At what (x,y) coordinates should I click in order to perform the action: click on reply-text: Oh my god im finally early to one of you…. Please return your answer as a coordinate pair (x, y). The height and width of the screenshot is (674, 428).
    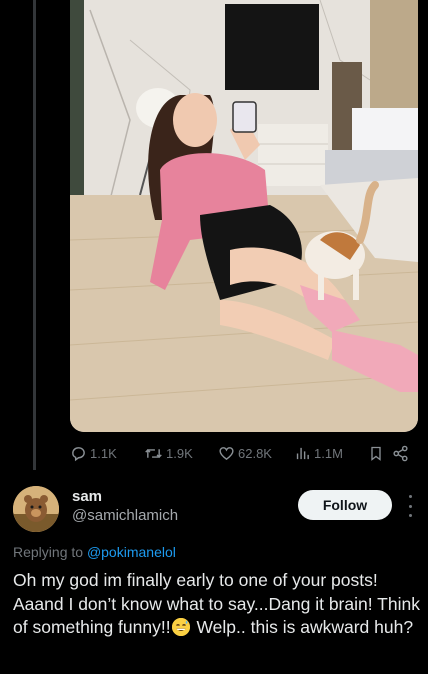
    Looking at the image, I should click on (219, 604).